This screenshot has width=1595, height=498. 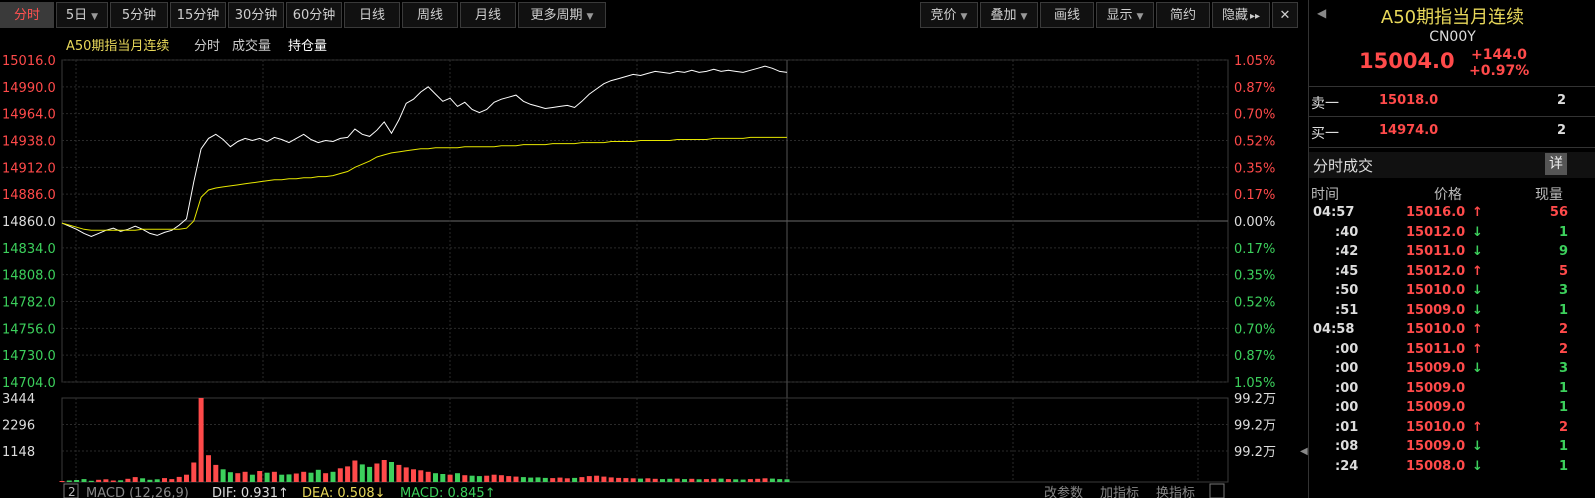 I want to click on price-axis-label: 14912.0, so click(x=29, y=168).